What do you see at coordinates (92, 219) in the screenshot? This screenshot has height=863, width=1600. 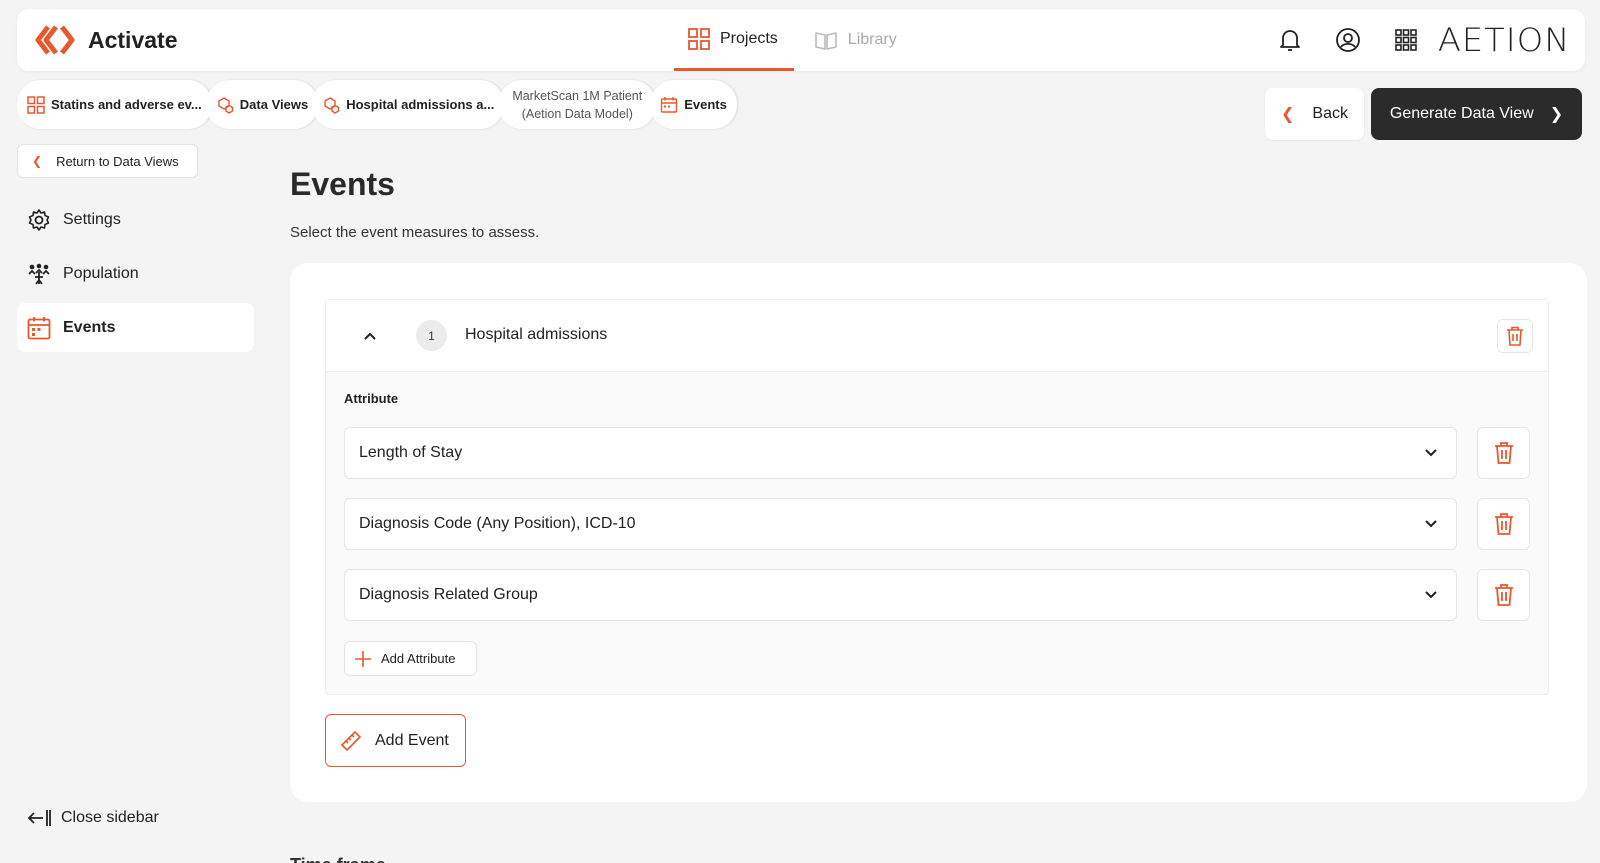 I see `sidebar-item-label: Settings` at bounding box center [92, 219].